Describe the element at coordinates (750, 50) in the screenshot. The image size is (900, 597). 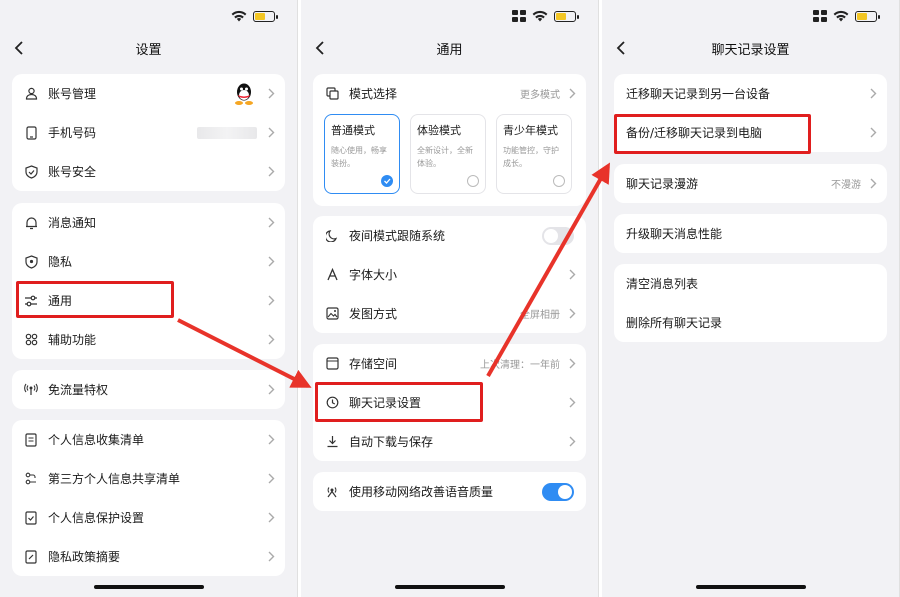
I see `page-title: 聊天记录设置` at that location.